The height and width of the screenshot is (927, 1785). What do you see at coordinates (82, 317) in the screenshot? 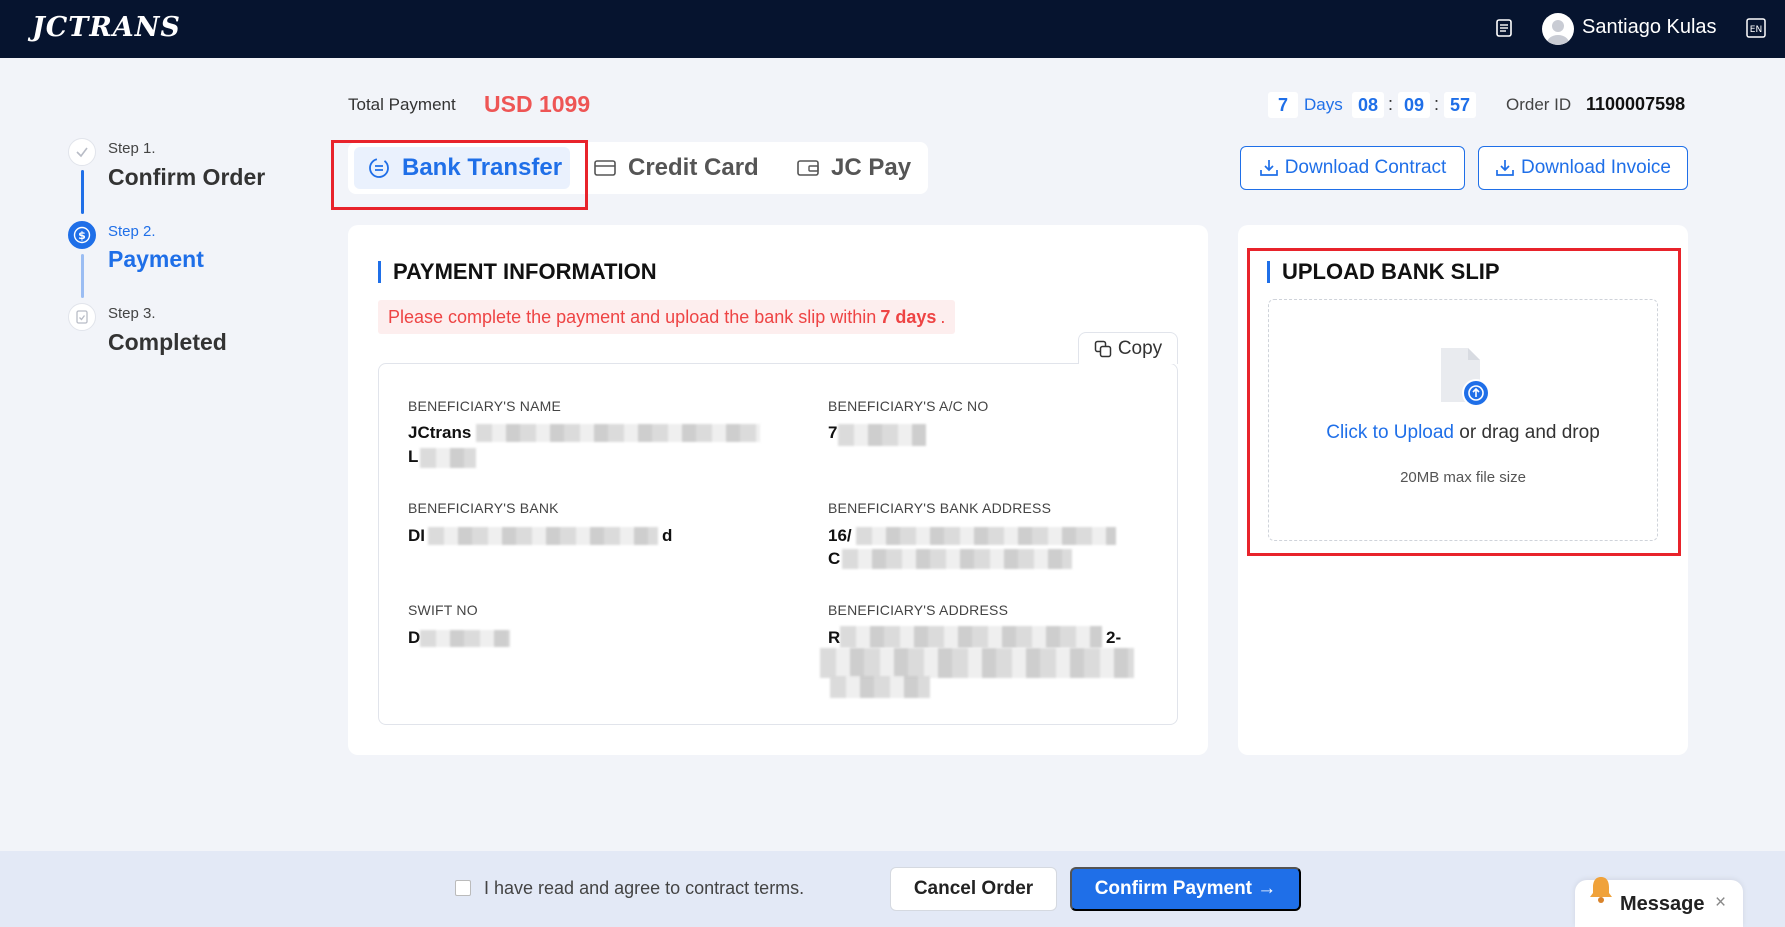
I see `clipboard-check-icon` at bounding box center [82, 317].